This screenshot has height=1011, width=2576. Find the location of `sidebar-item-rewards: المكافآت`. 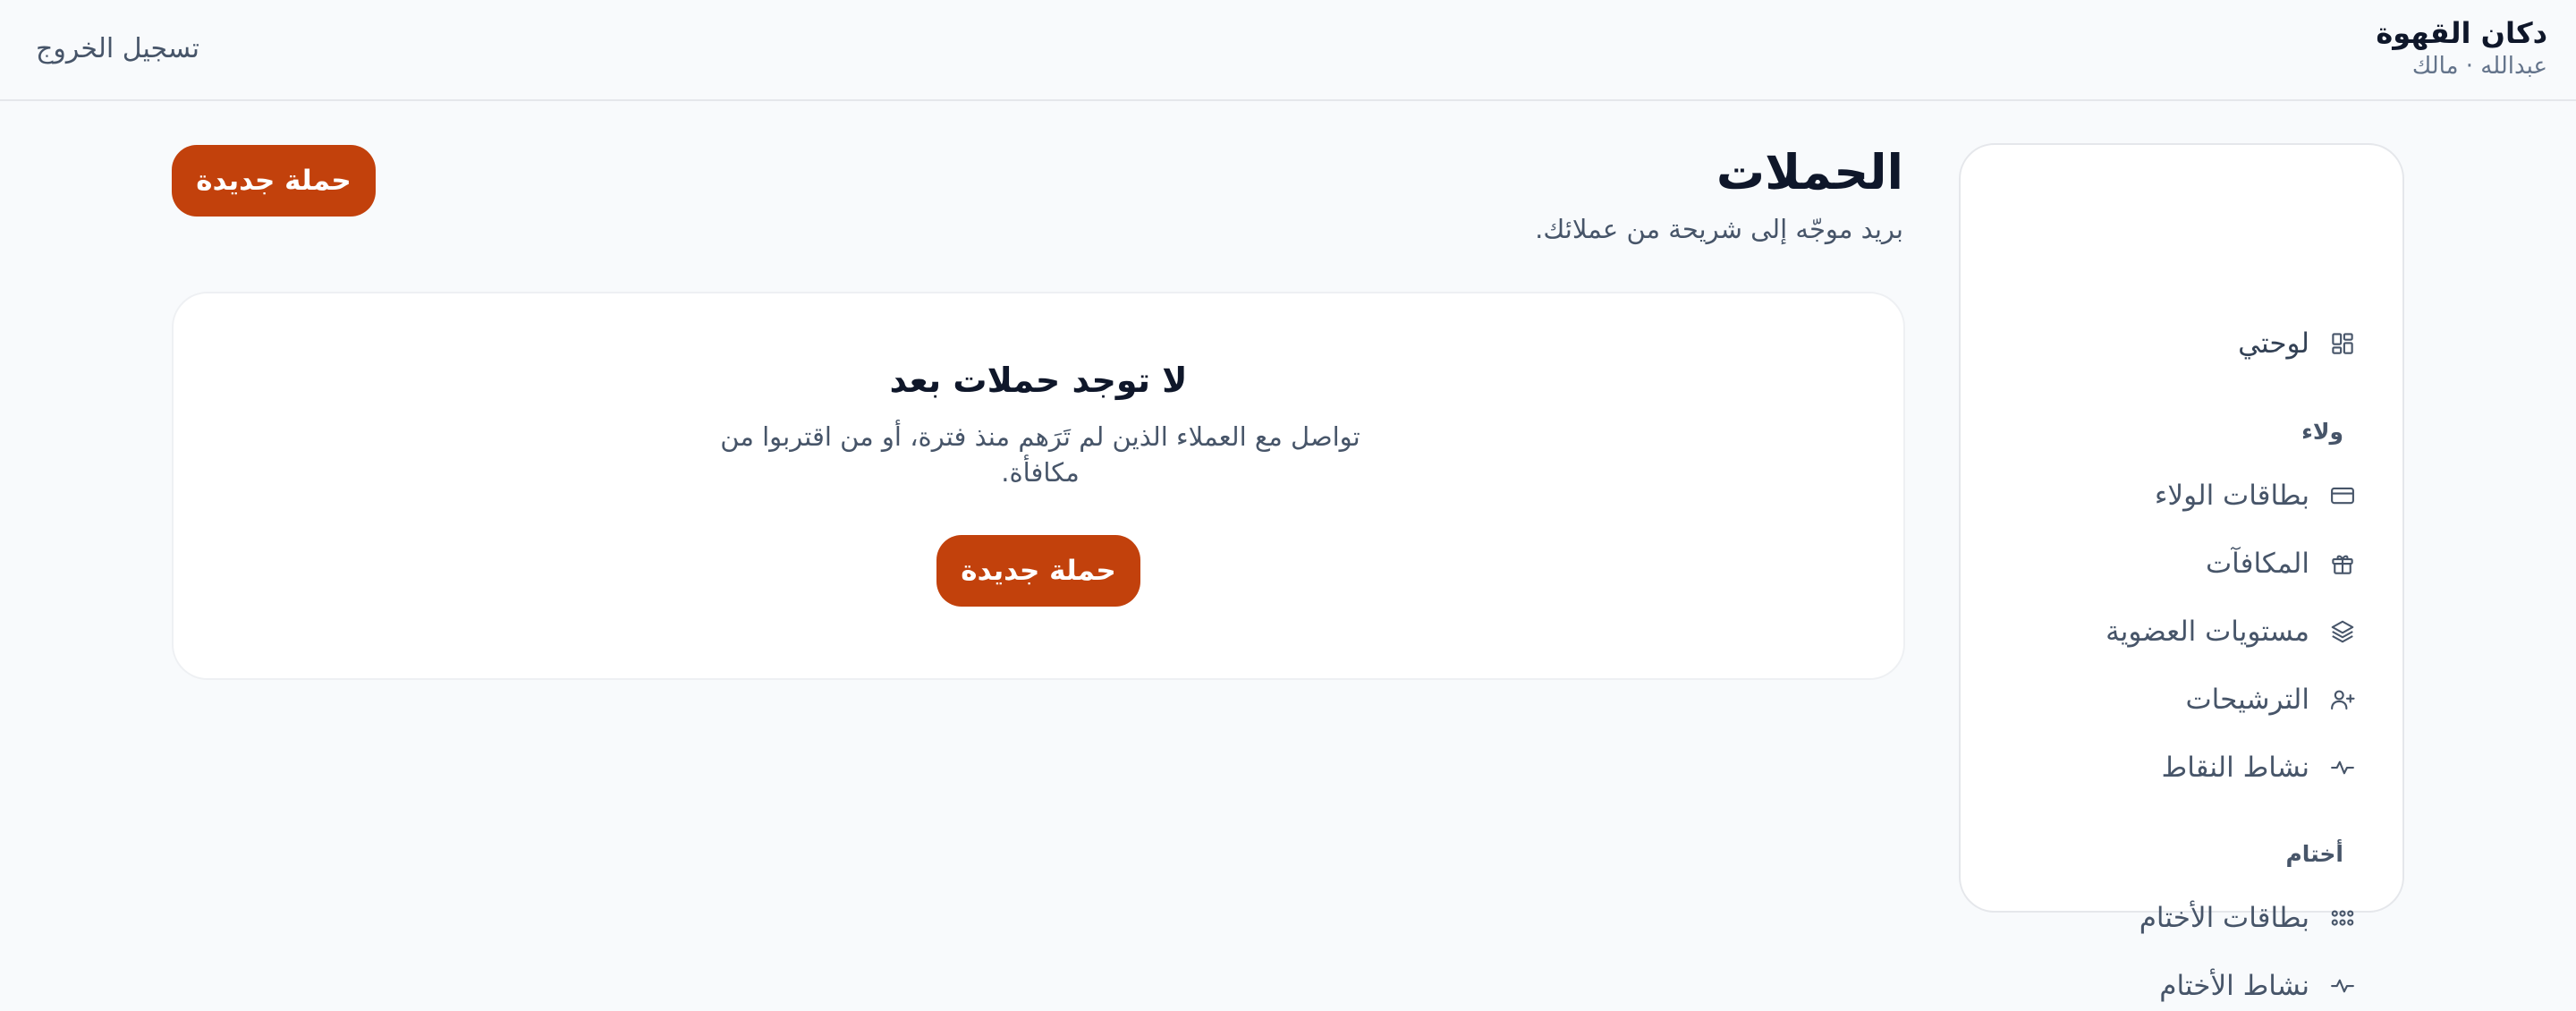

sidebar-item-rewards: المكافآت is located at coordinates (2281, 564).